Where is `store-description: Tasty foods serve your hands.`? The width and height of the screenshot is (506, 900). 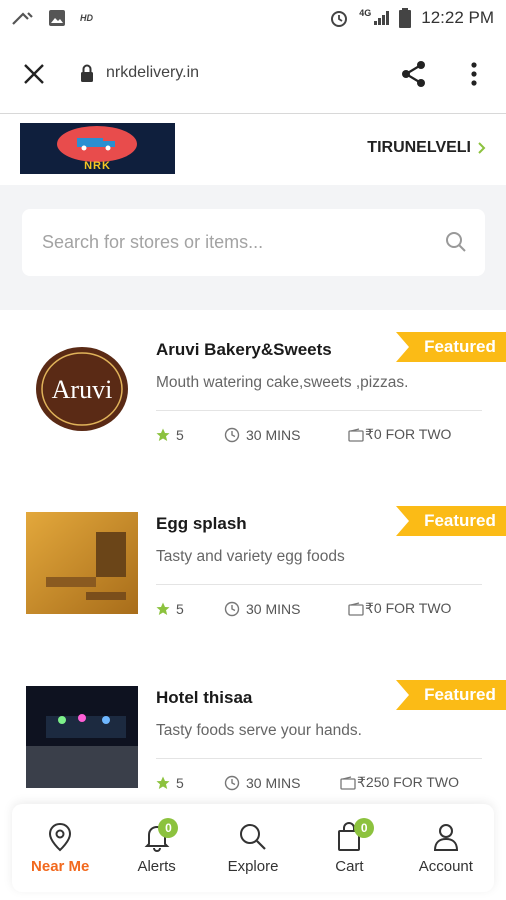 store-description: Tasty foods serve your hands. is located at coordinates (259, 730).